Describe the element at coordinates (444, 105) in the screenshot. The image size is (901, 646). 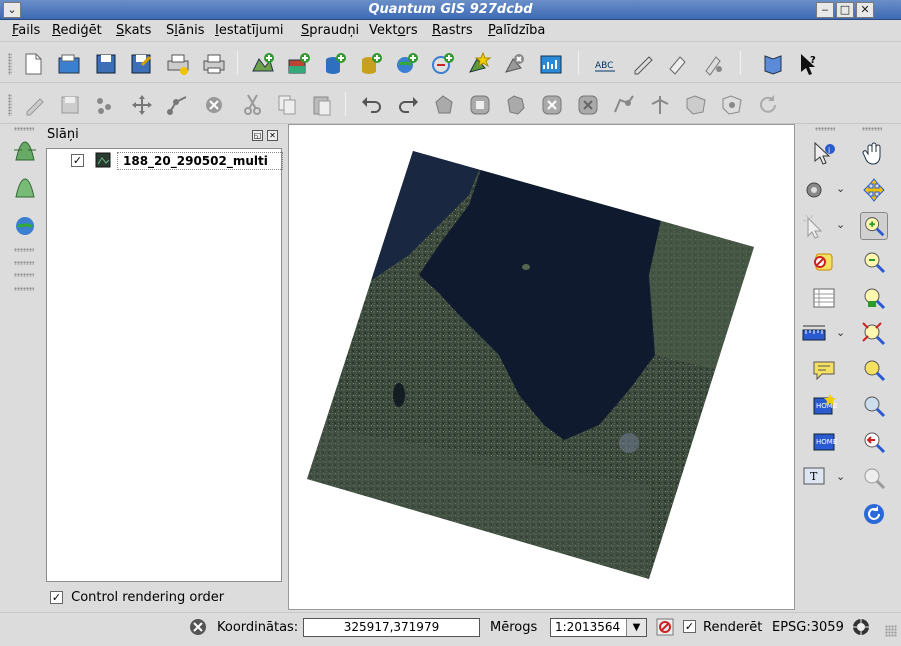
I see `simplify-feature-icon` at that location.